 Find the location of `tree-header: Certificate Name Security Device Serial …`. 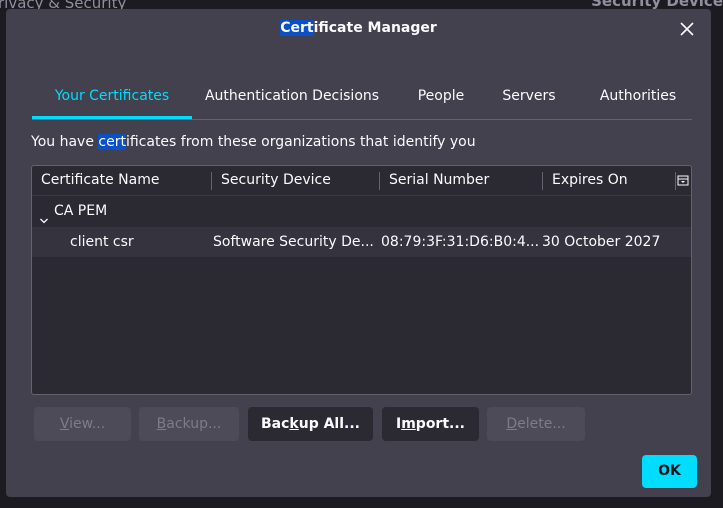

tree-header: Certificate Name Security Device Serial … is located at coordinates (361, 181).